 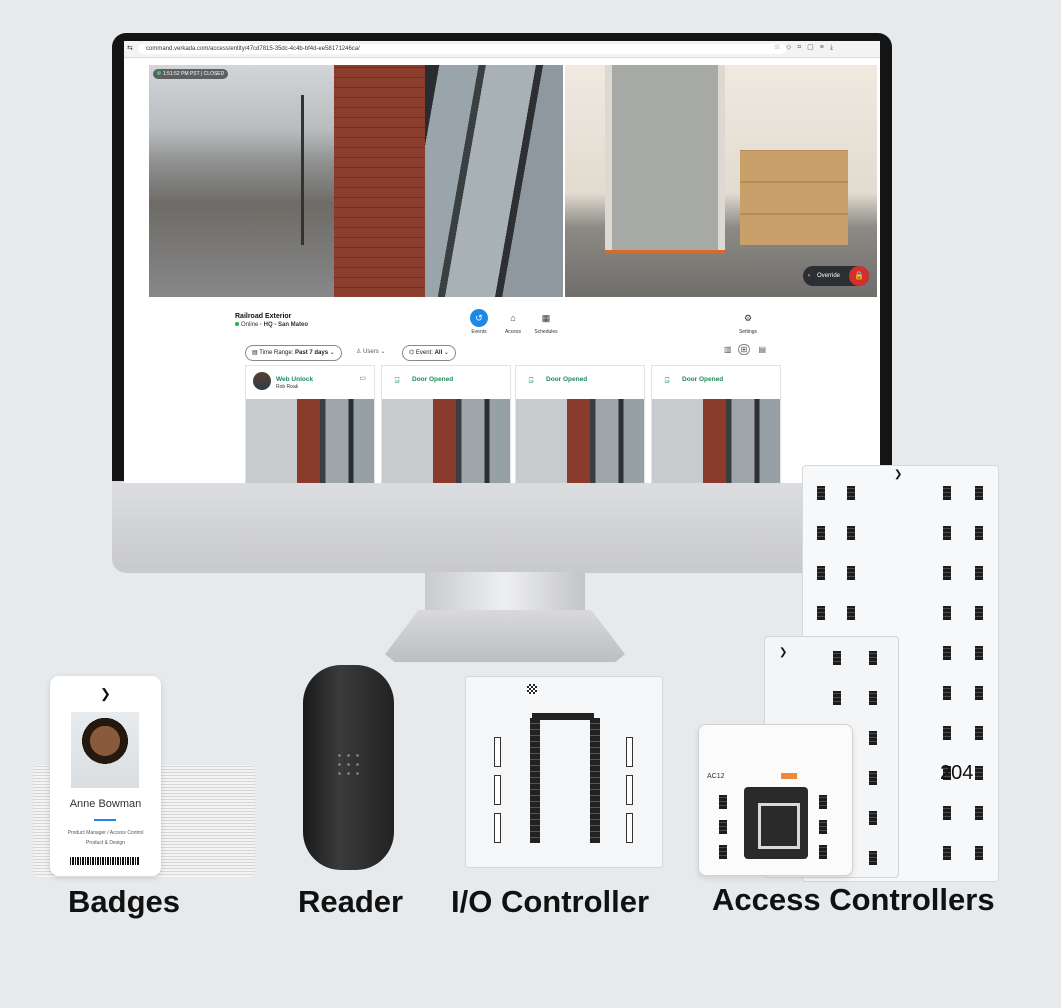 What do you see at coordinates (731, 349) in the screenshot?
I see `bar-chart-icon: ▥` at bounding box center [731, 349].